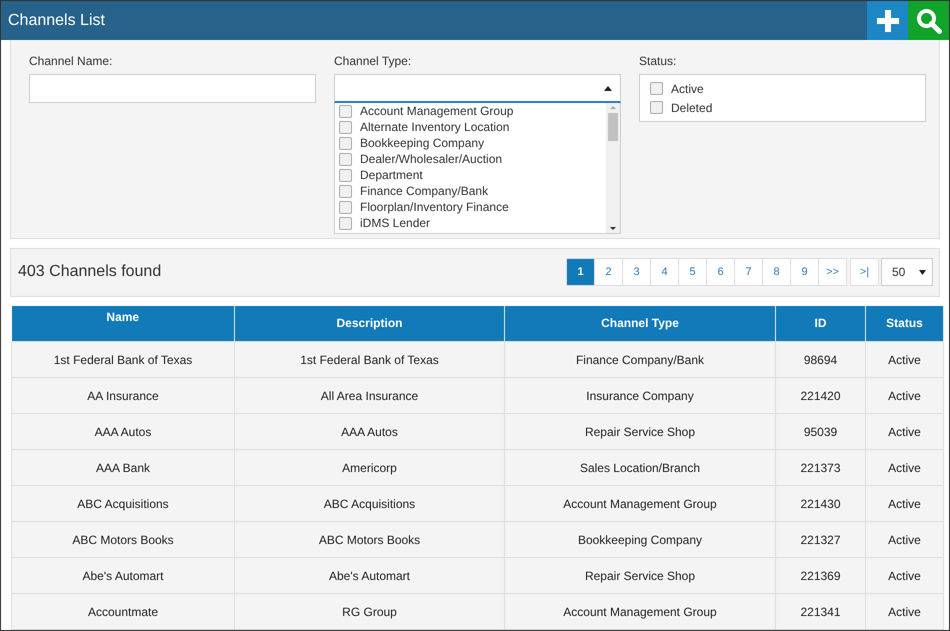 This screenshot has width=950, height=631. What do you see at coordinates (821, 360) in the screenshot?
I see `table-cell: 98694` at bounding box center [821, 360].